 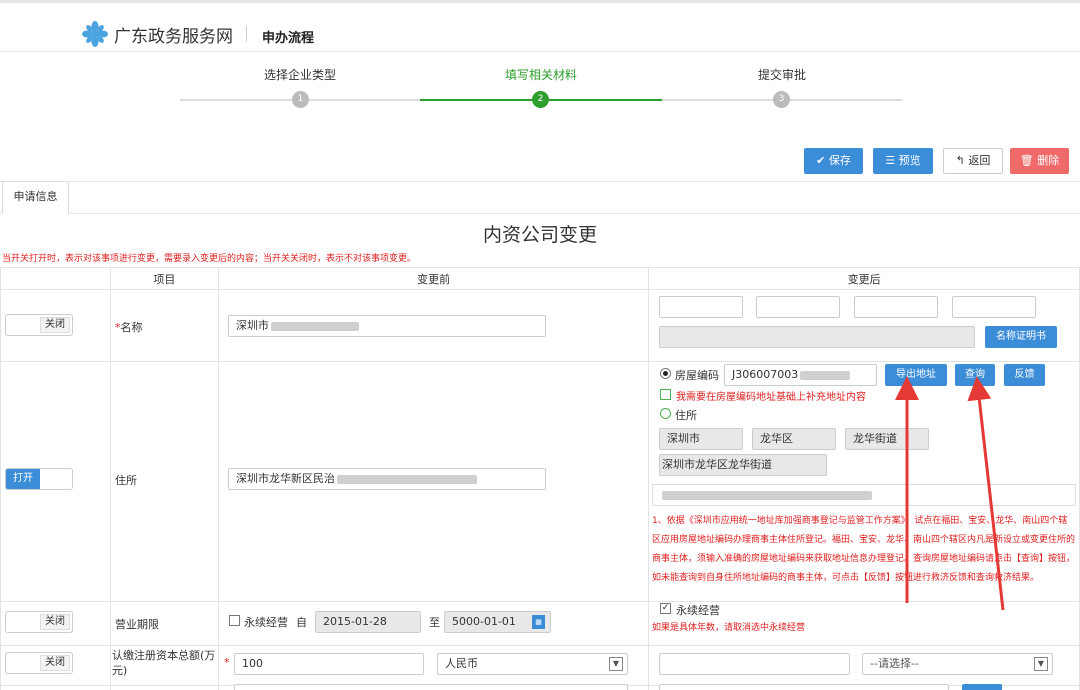 What do you see at coordinates (771, 397) in the screenshot?
I see `supplement-label: 我需要在房屋编码地址基础上补充地址内容` at bounding box center [771, 397].